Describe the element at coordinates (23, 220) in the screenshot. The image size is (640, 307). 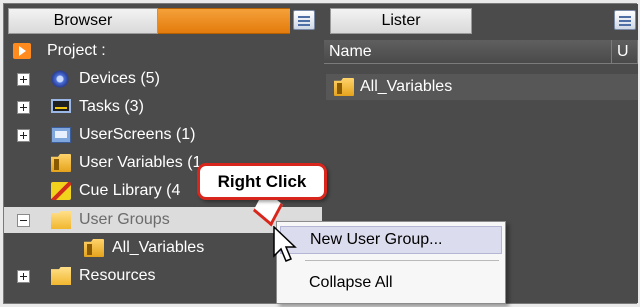
I see `collapse-icon` at that location.